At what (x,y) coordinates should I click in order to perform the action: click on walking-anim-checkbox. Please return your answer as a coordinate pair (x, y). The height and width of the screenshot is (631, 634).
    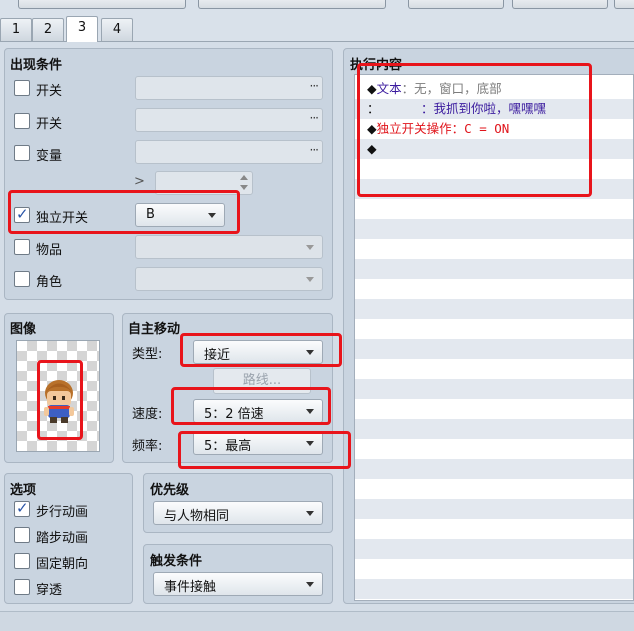
    Looking at the image, I should click on (22, 508).